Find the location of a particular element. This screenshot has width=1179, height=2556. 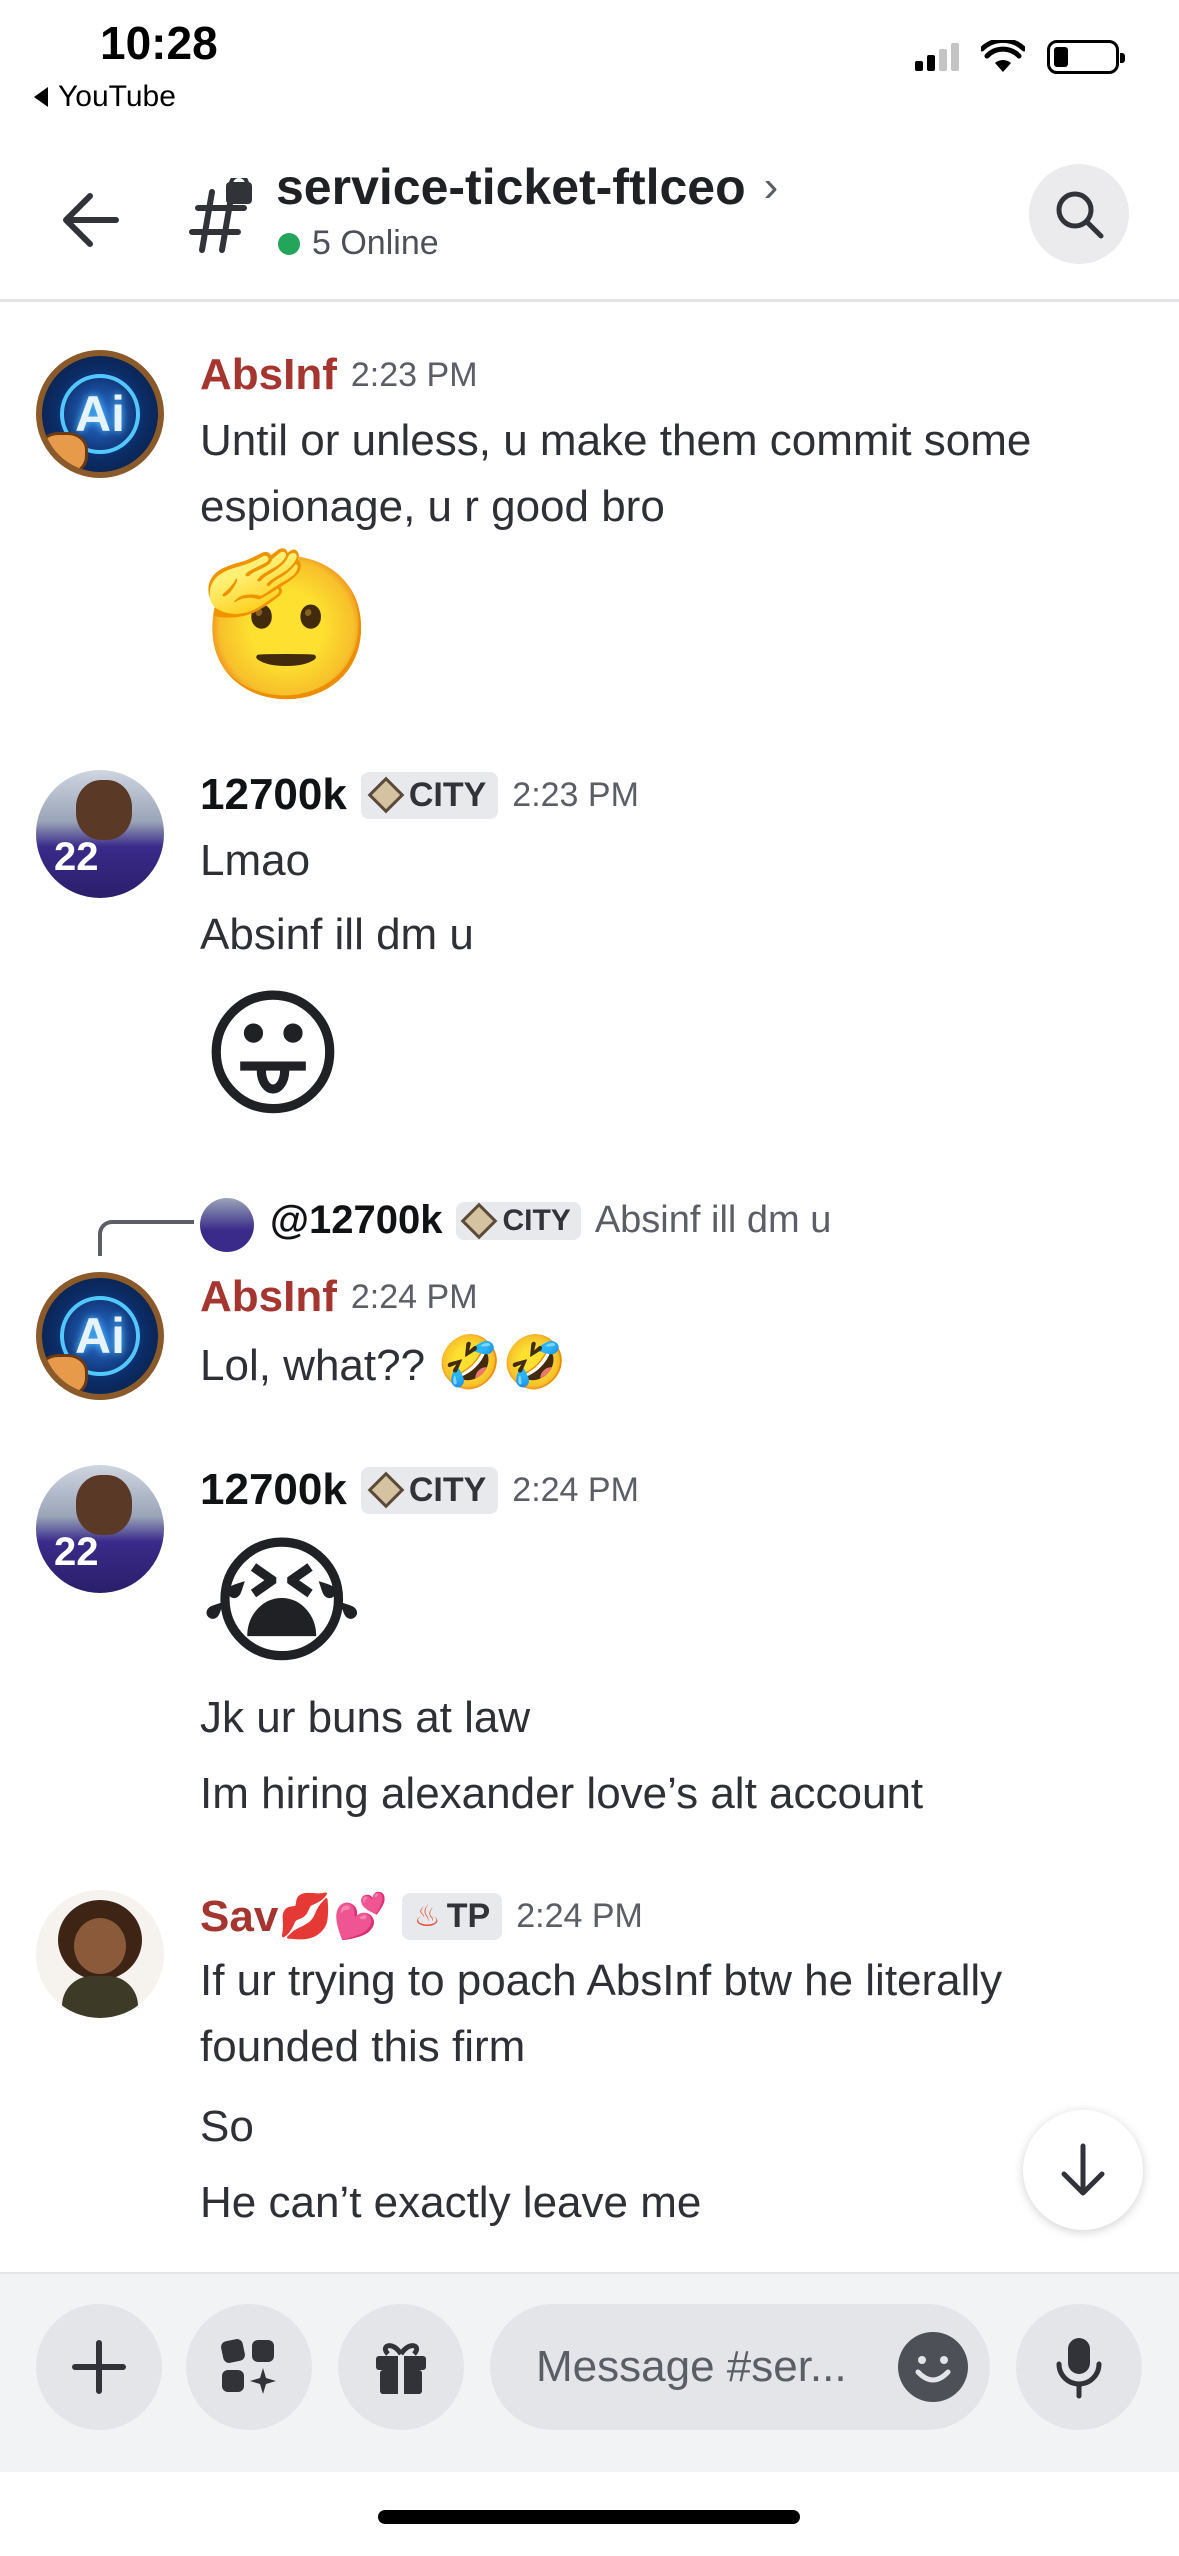

message-emoji: 🫡 is located at coordinates (287, 624).